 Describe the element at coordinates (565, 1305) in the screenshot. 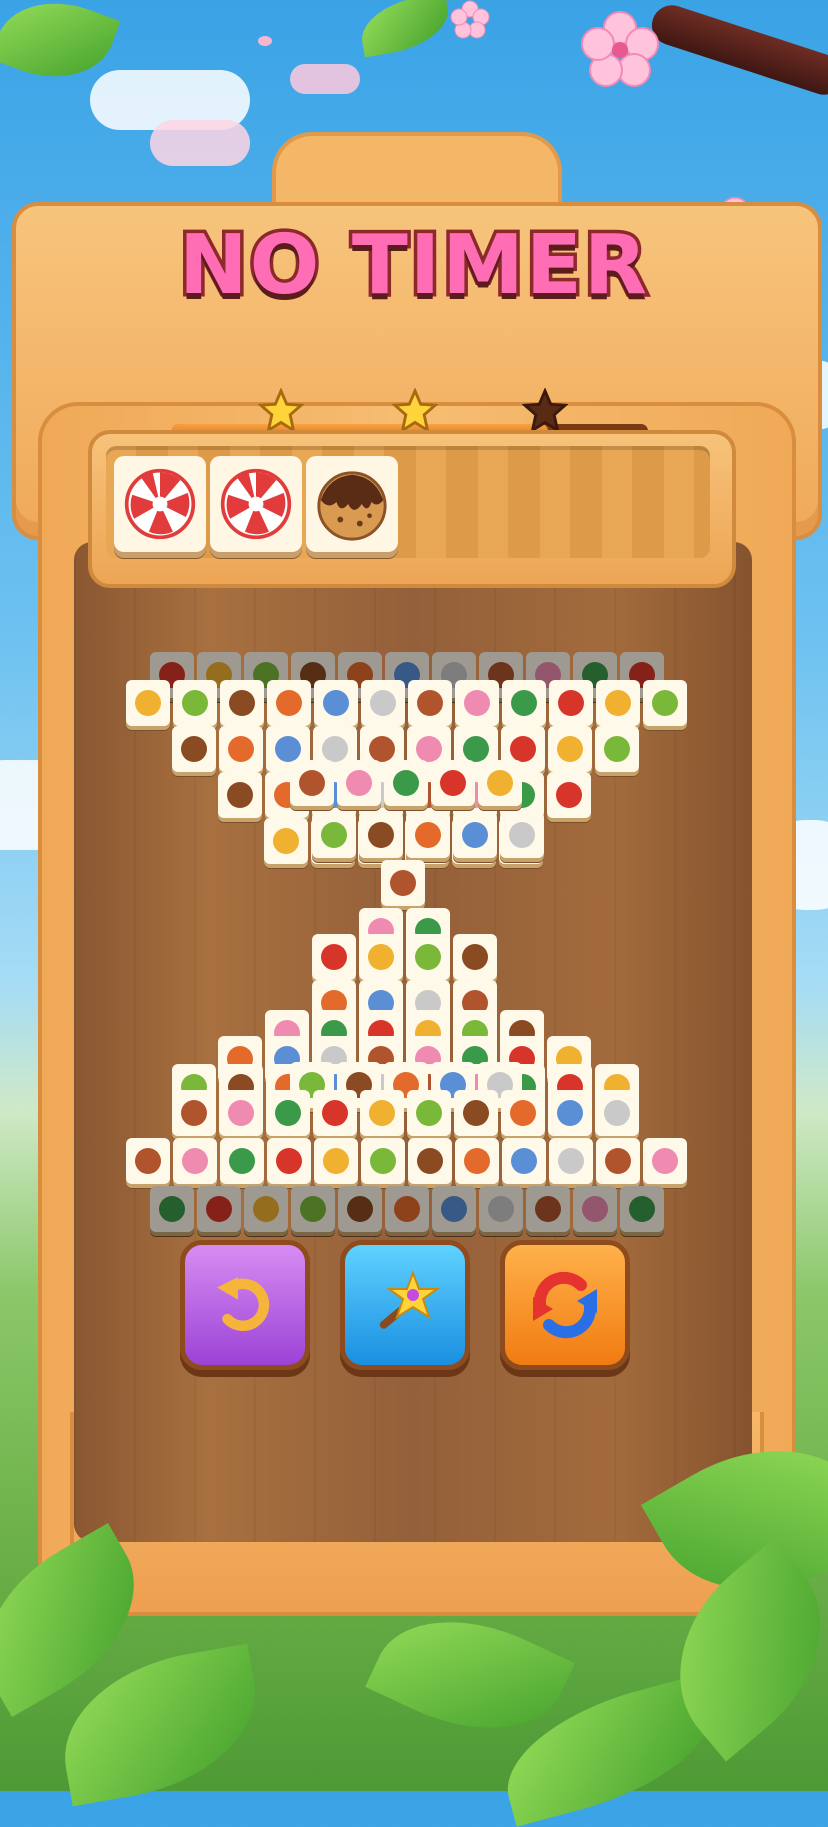

I see `shuffle-button` at that location.